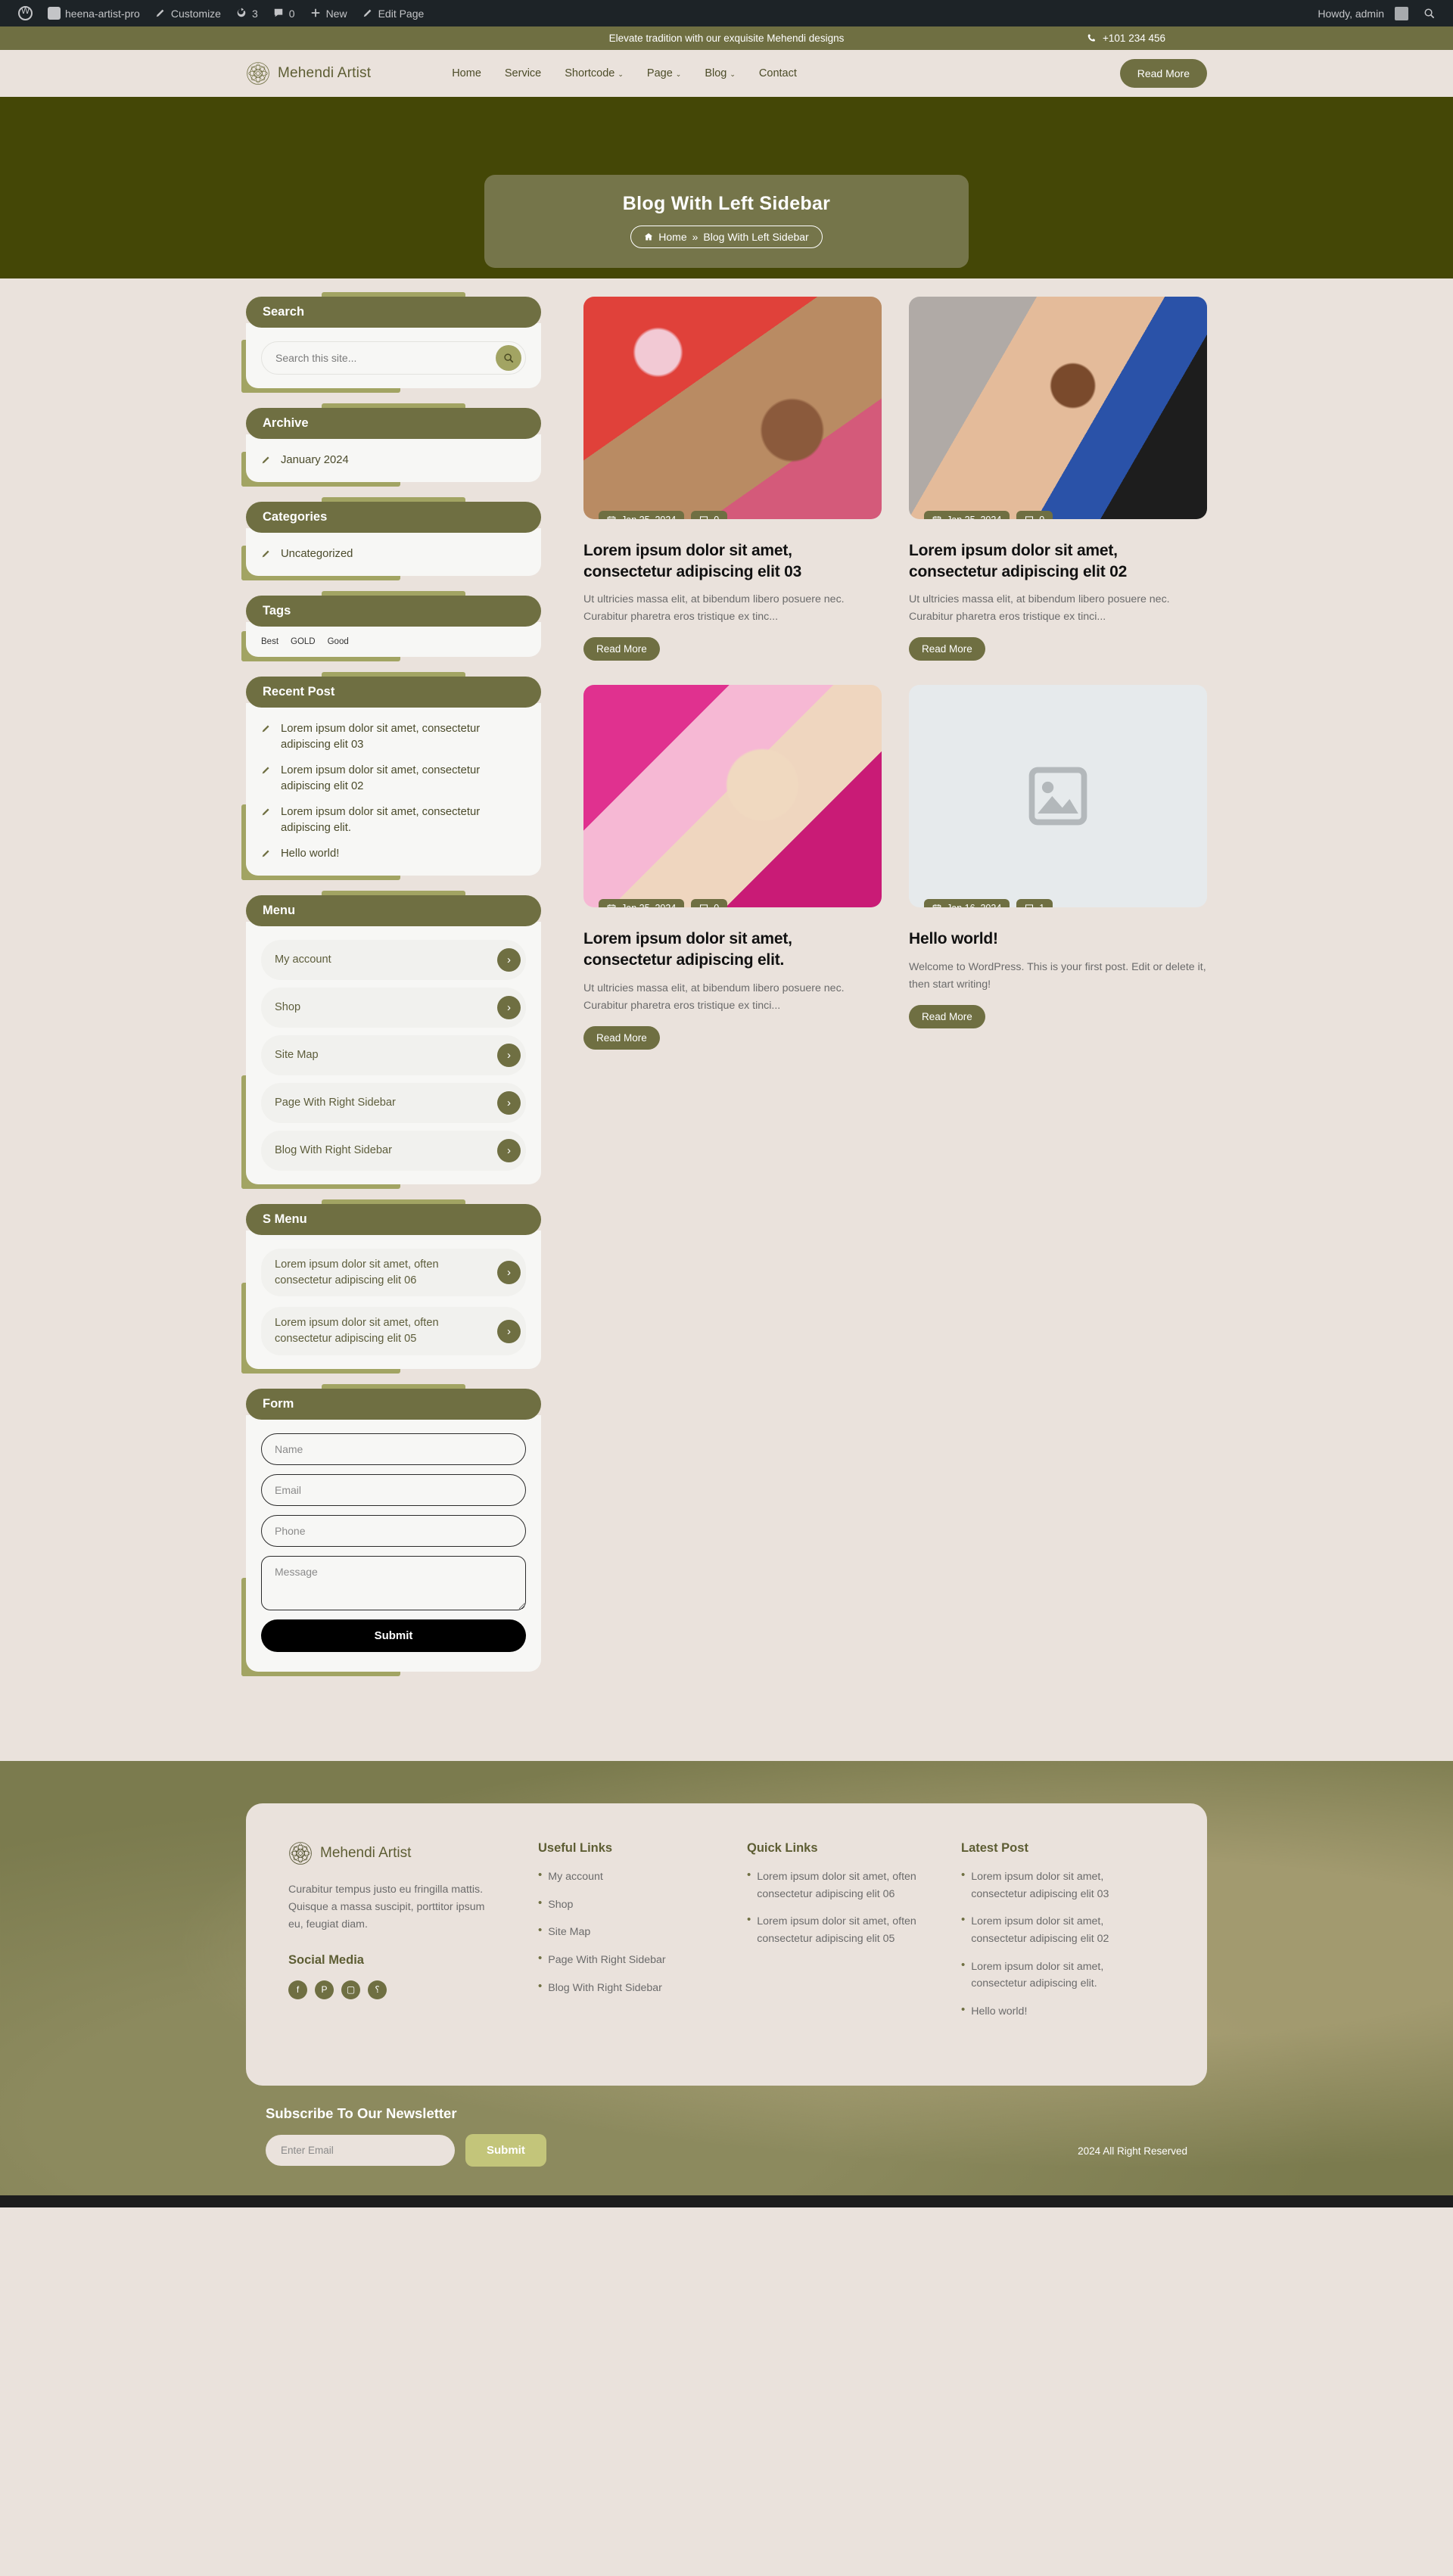 The height and width of the screenshot is (2576, 1453). I want to click on email-field, so click(393, 1489).